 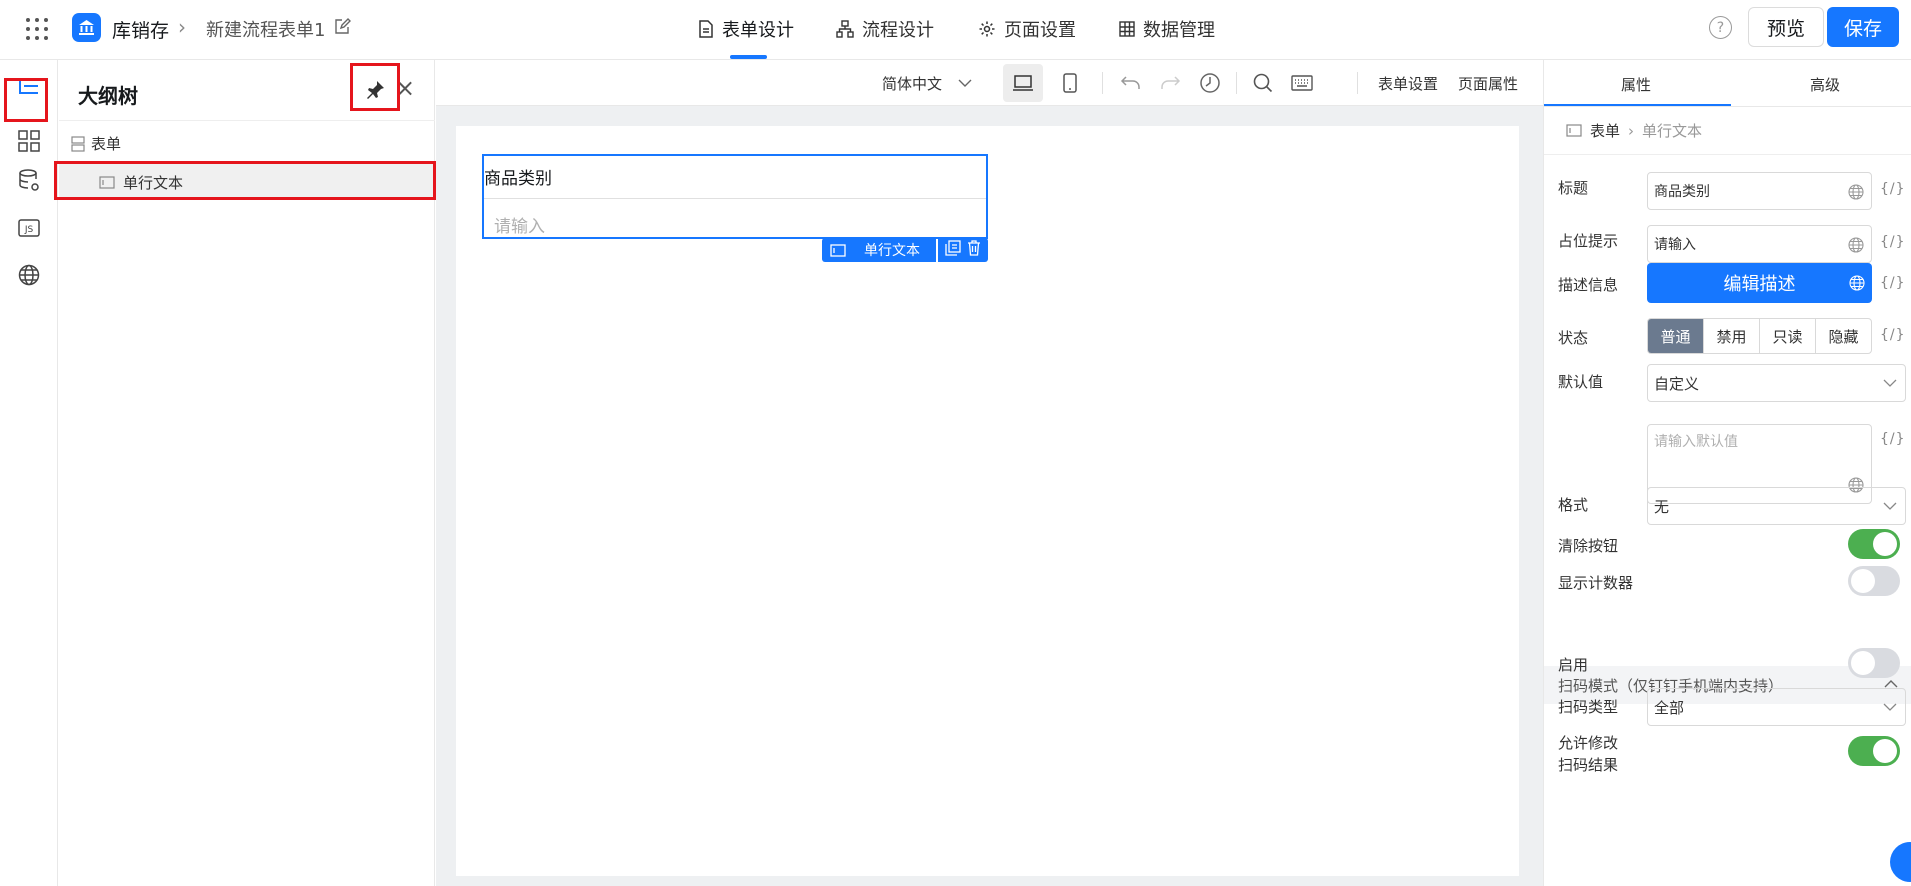 I want to click on tab-form-design: 表单设计, so click(x=746, y=29).